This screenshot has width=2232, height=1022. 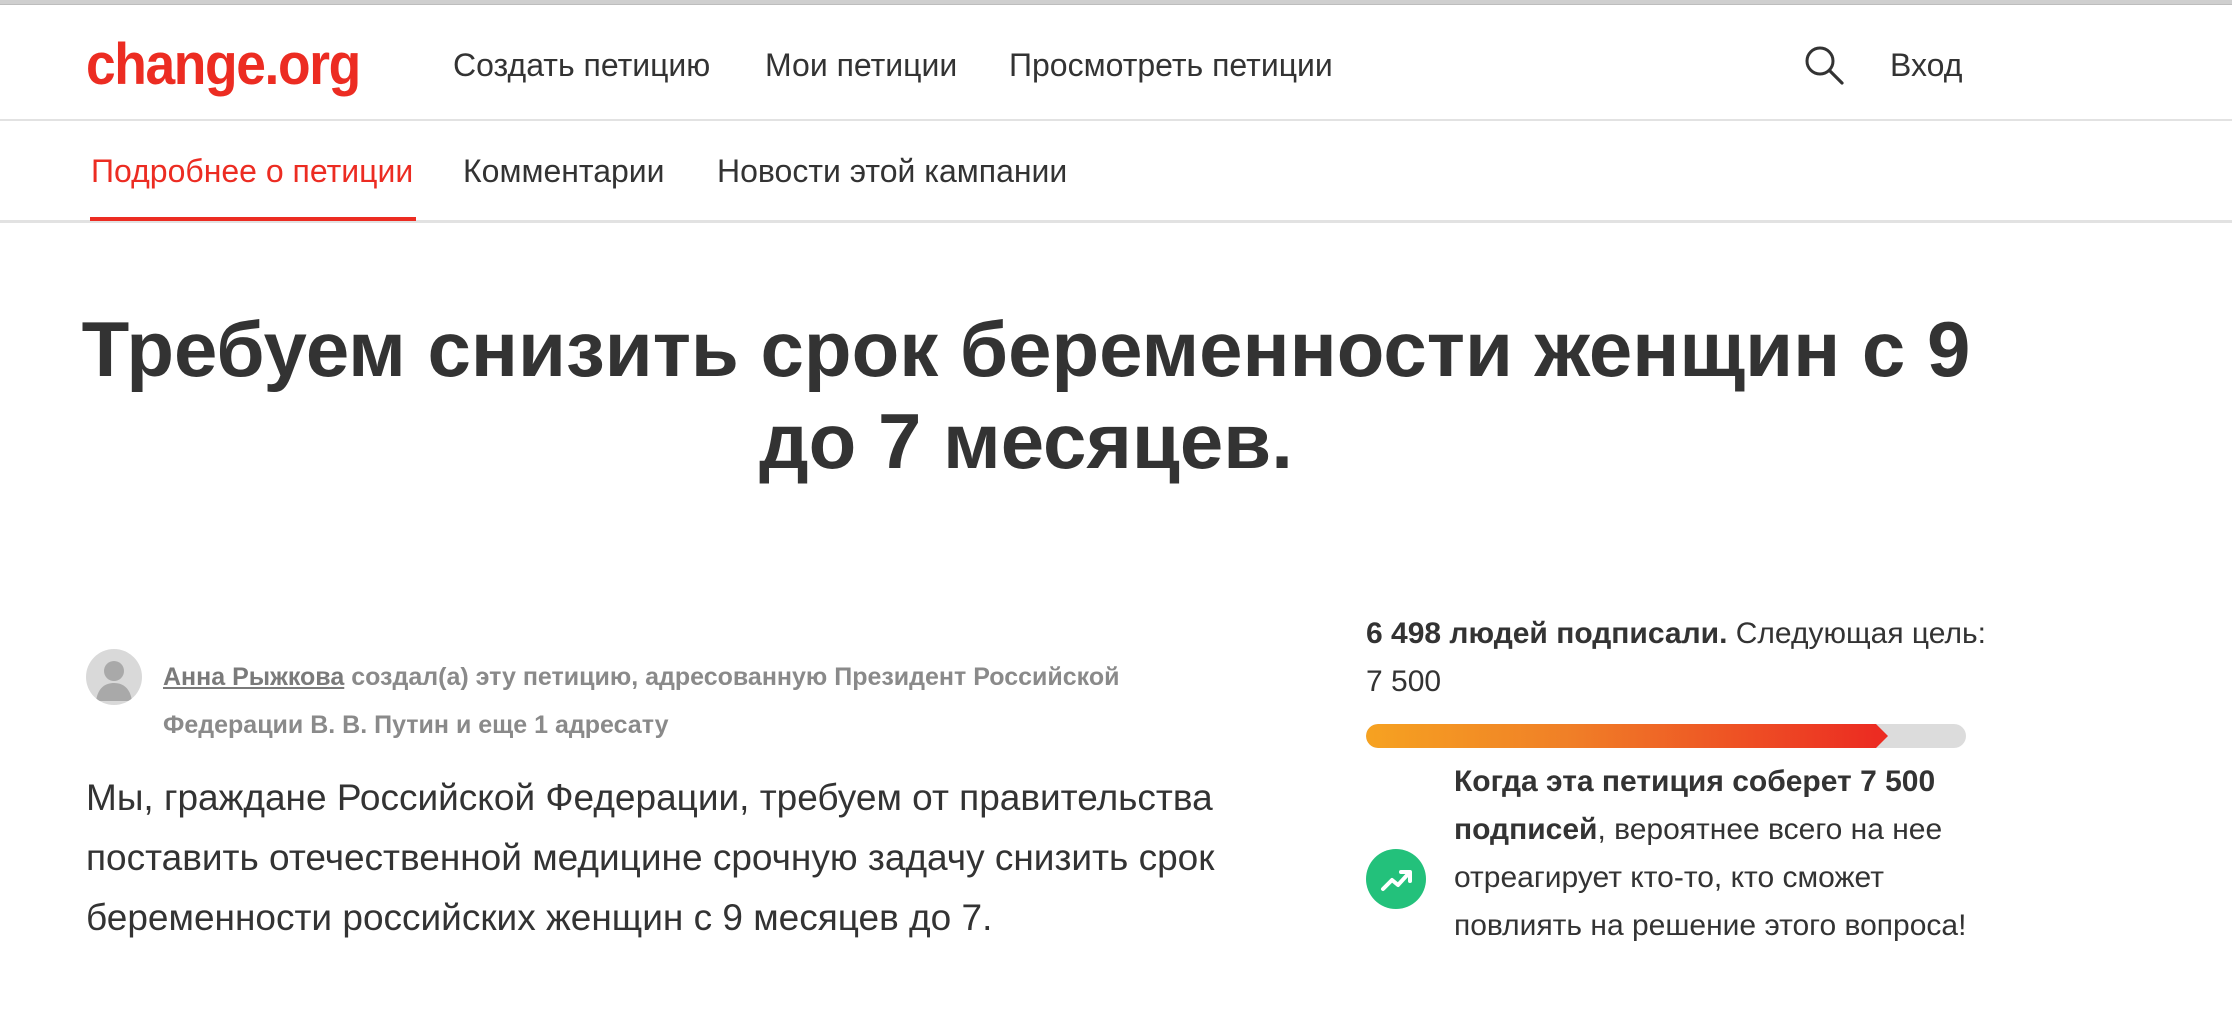 I want to click on signature-count-number: 6 498 людей подписали., so click(x=1547, y=633).